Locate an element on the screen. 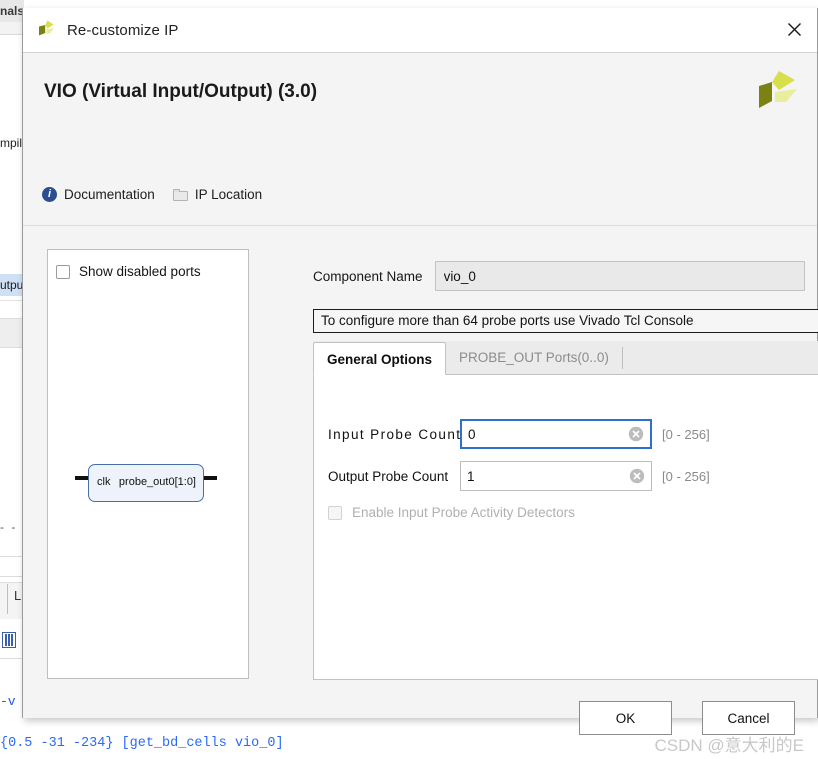 This screenshot has width=818, height=759. background-toolbar-strip is located at coordinates (12, 28).